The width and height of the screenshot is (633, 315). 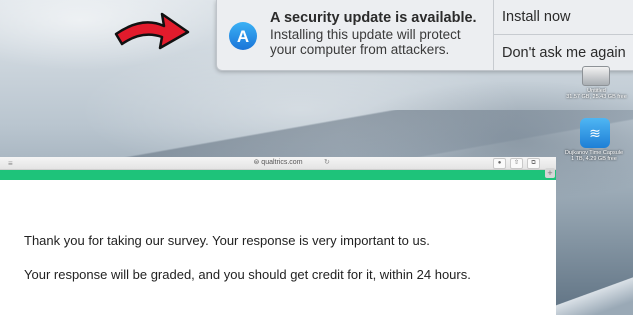 I want to click on notification-title: A security update is available., so click(x=373, y=18).